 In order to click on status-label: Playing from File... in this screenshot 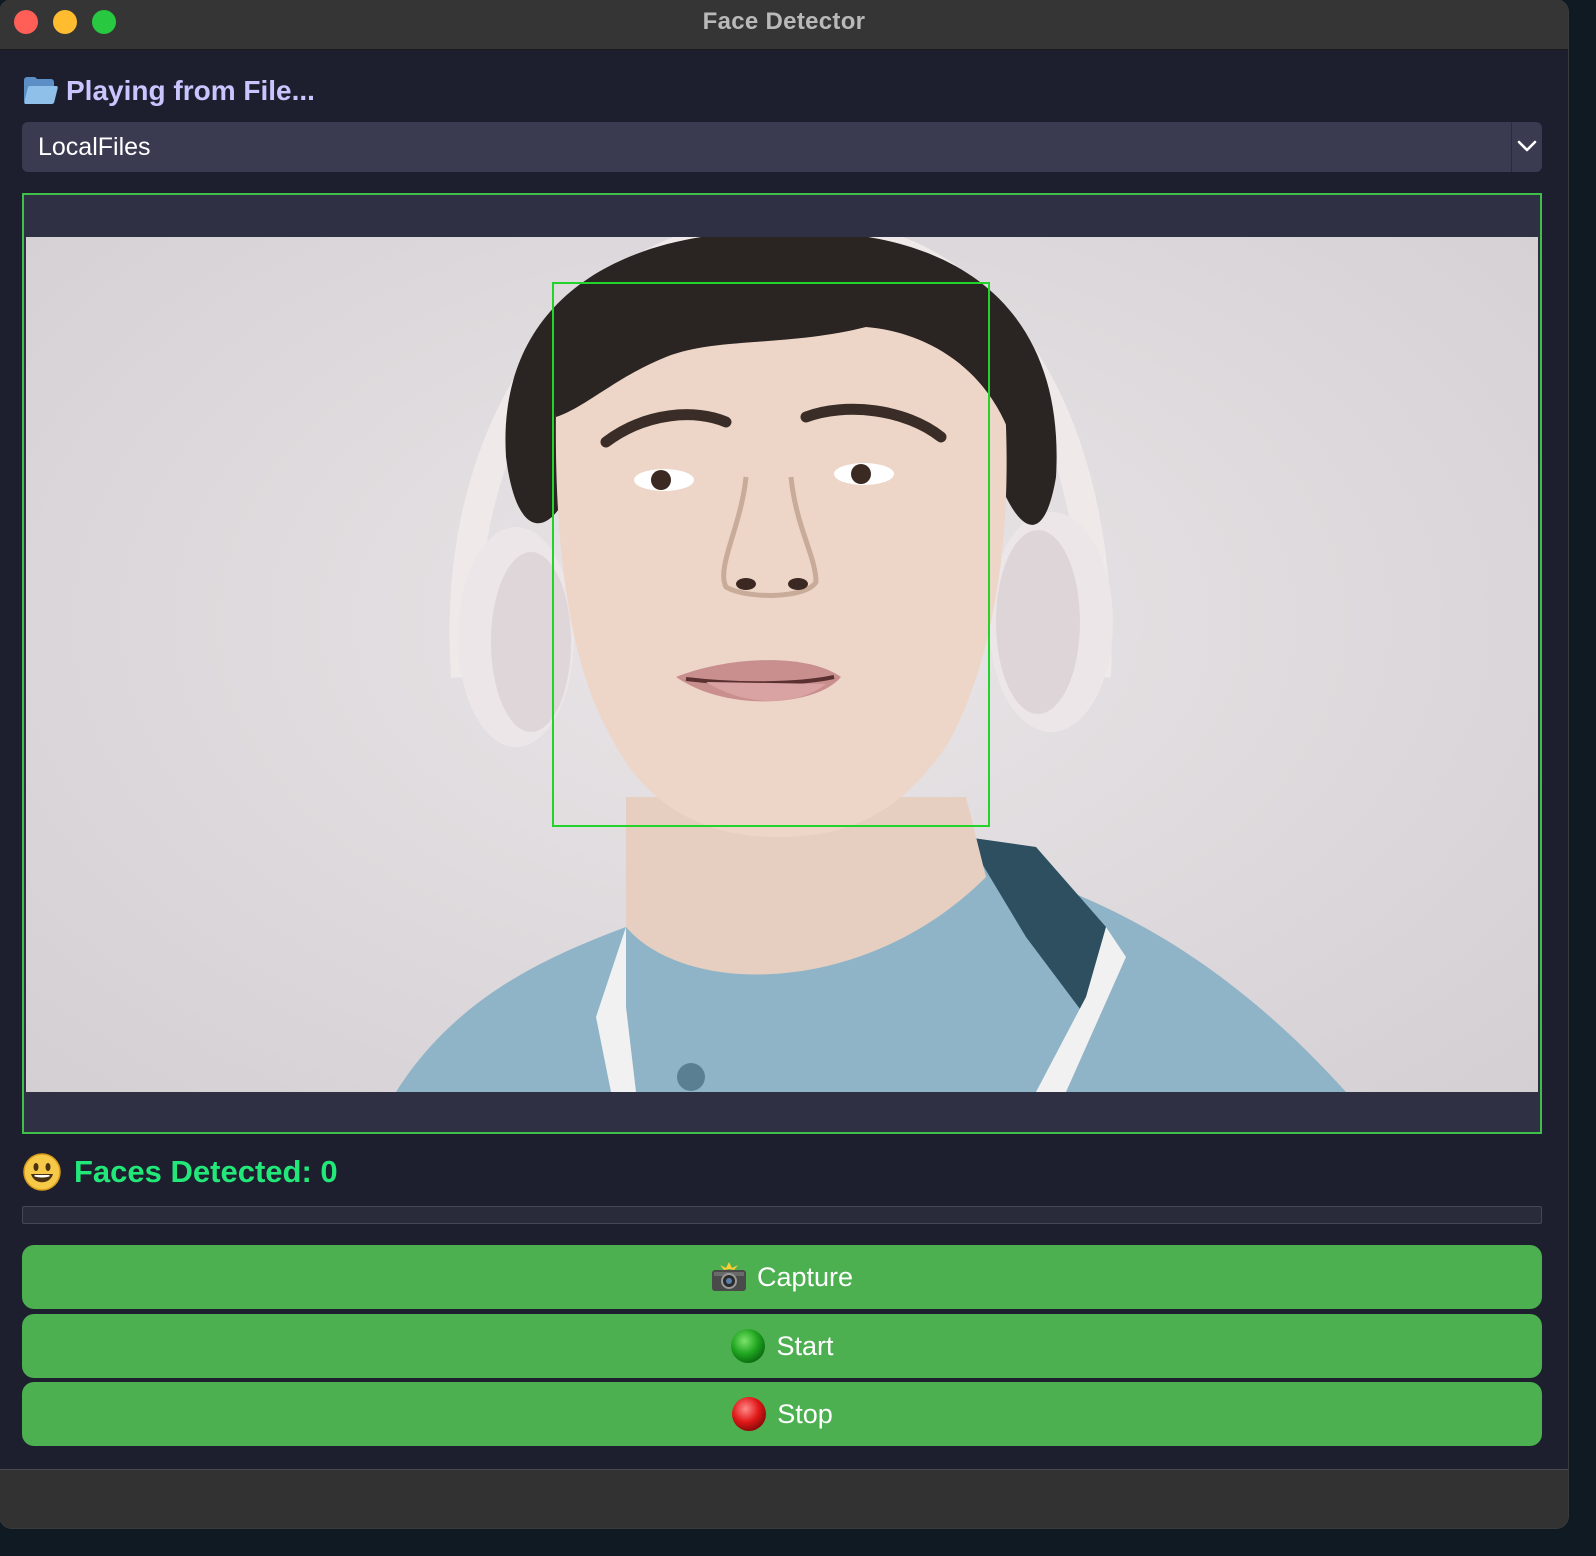, I will do `click(190, 90)`.